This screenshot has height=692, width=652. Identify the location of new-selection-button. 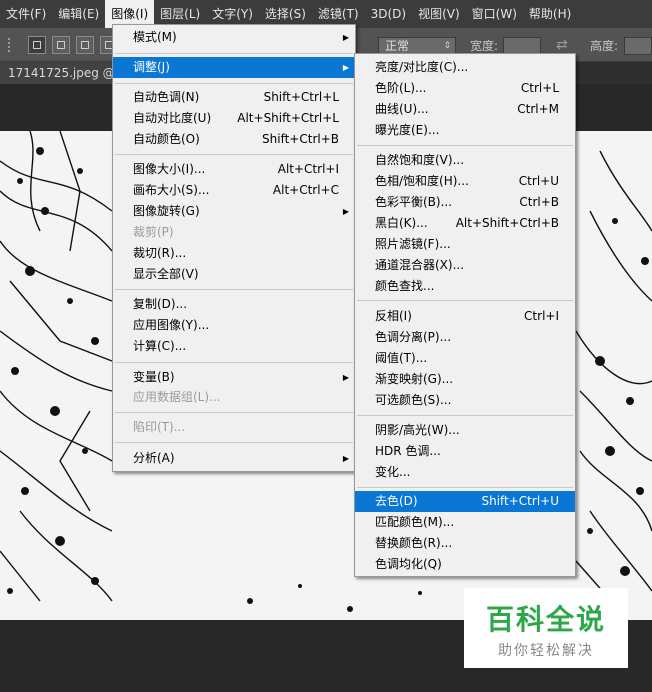
(37, 45).